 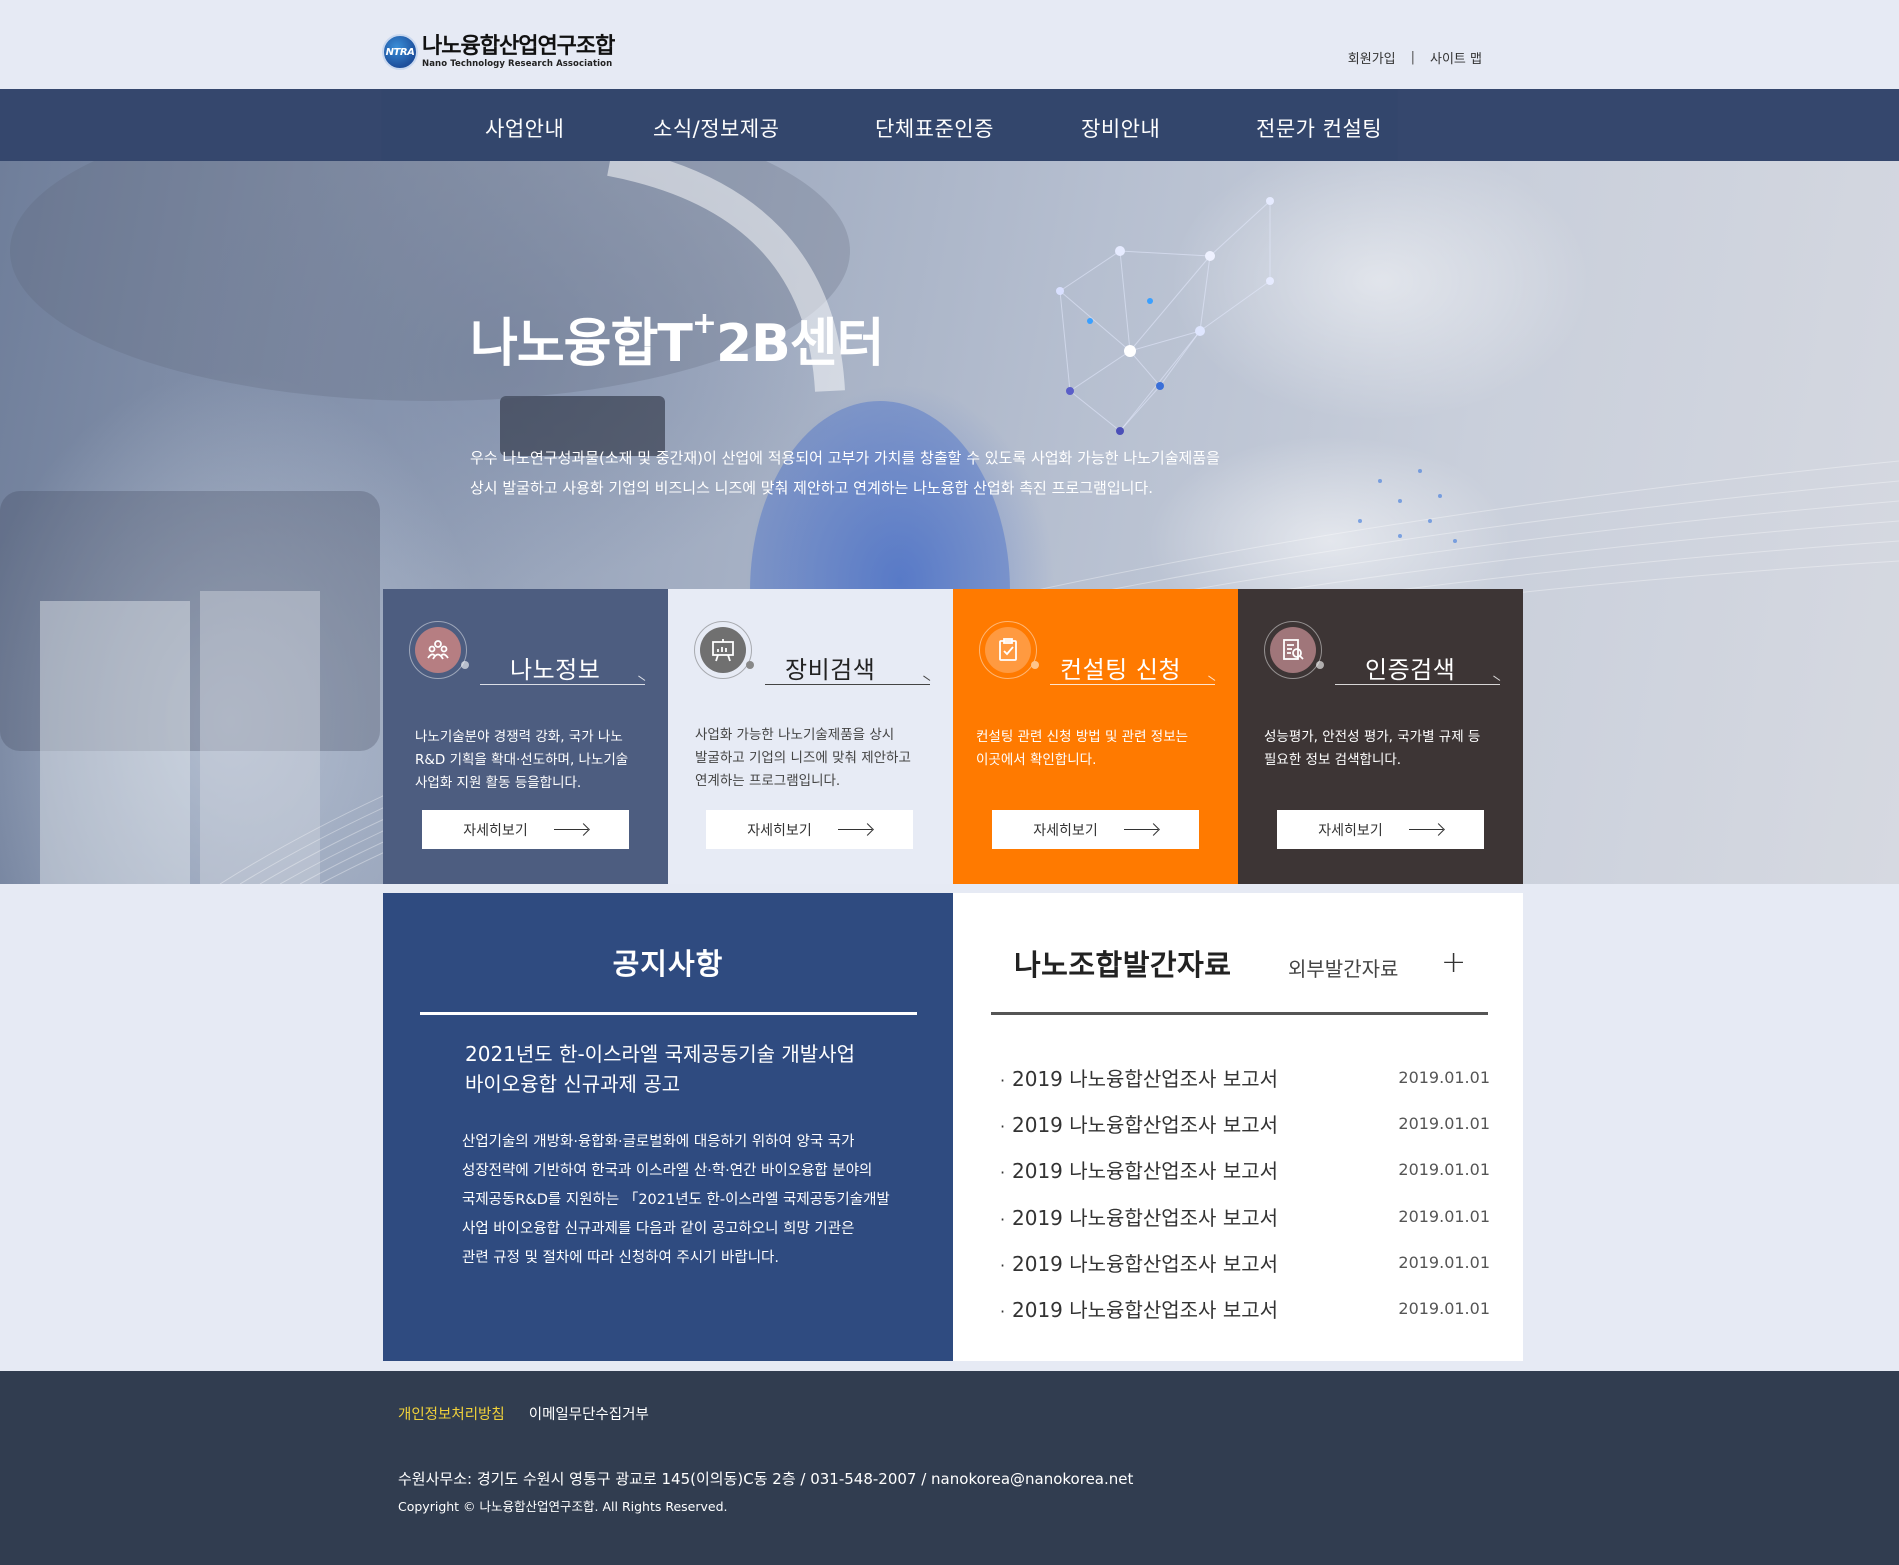 What do you see at coordinates (400, 52) in the screenshot?
I see `logo-mark-icon: NTRA` at bounding box center [400, 52].